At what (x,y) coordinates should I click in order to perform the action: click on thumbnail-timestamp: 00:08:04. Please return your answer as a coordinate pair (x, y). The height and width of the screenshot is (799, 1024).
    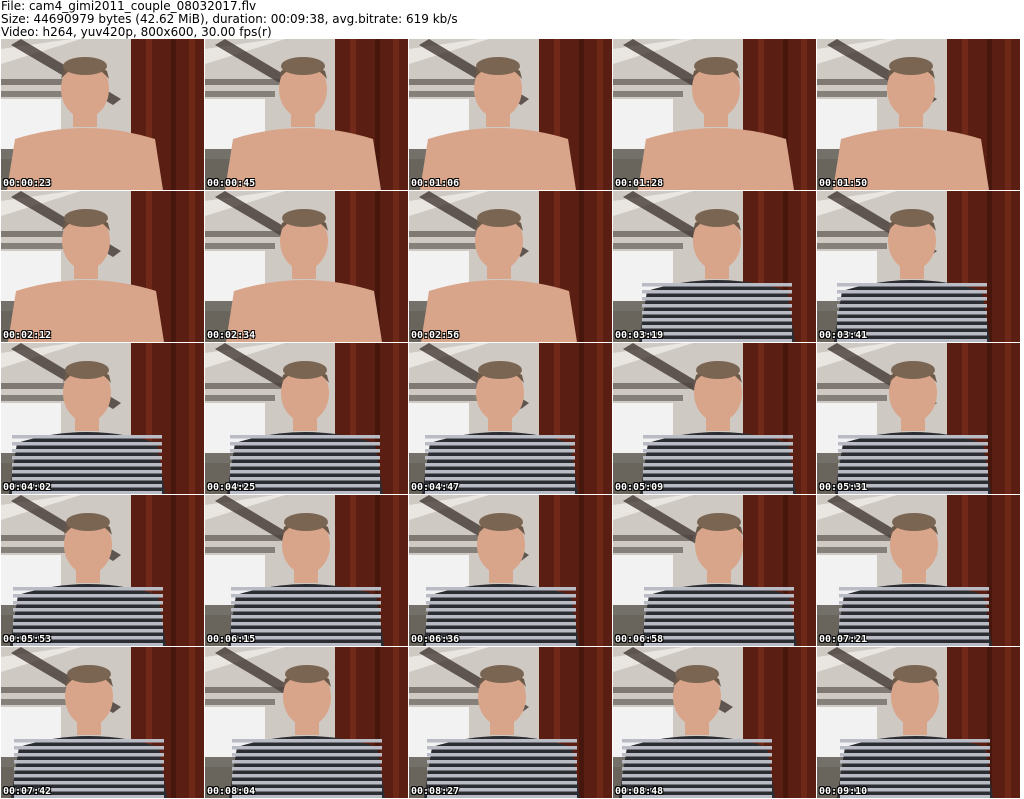
    Looking at the image, I should click on (231, 791).